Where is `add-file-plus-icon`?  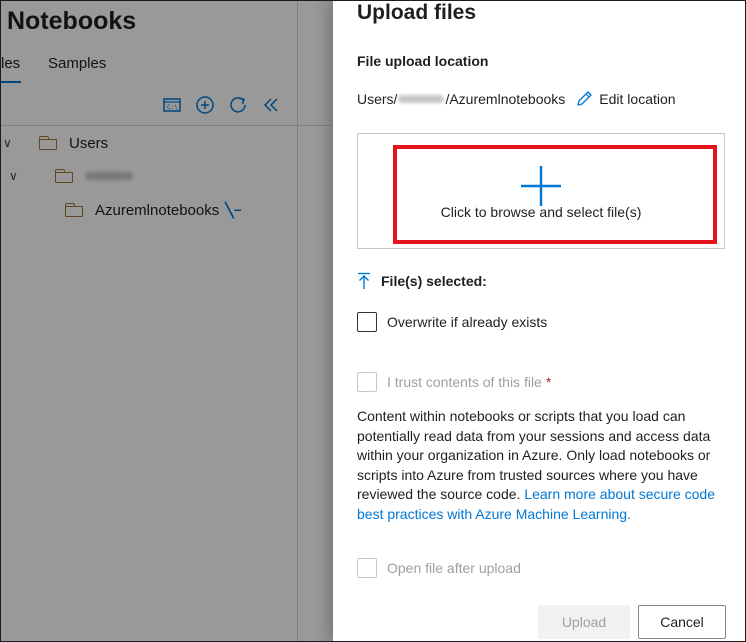
add-file-plus-icon is located at coordinates (541, 186).